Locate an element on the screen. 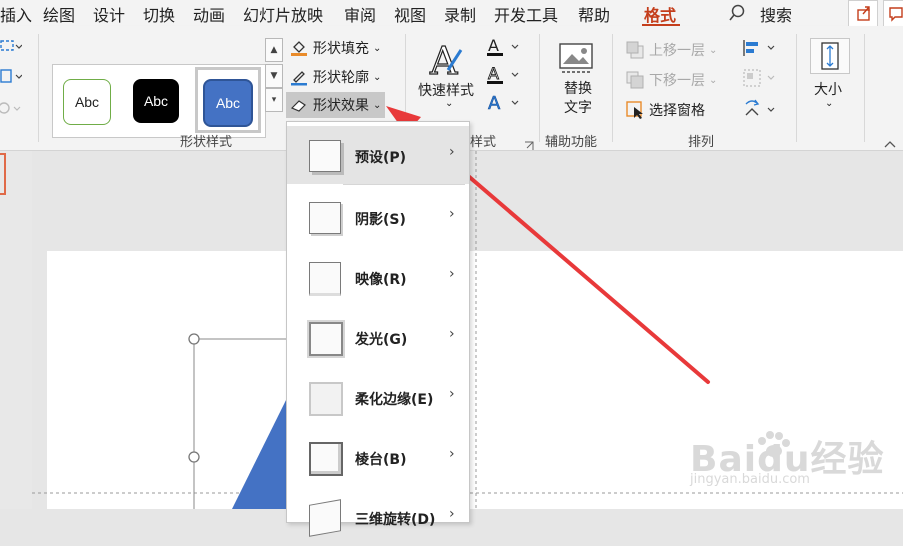 This screenshot has width=903, height=546. menu-item-bevel: 棱台(B) › is located at coordinates (378, 457).